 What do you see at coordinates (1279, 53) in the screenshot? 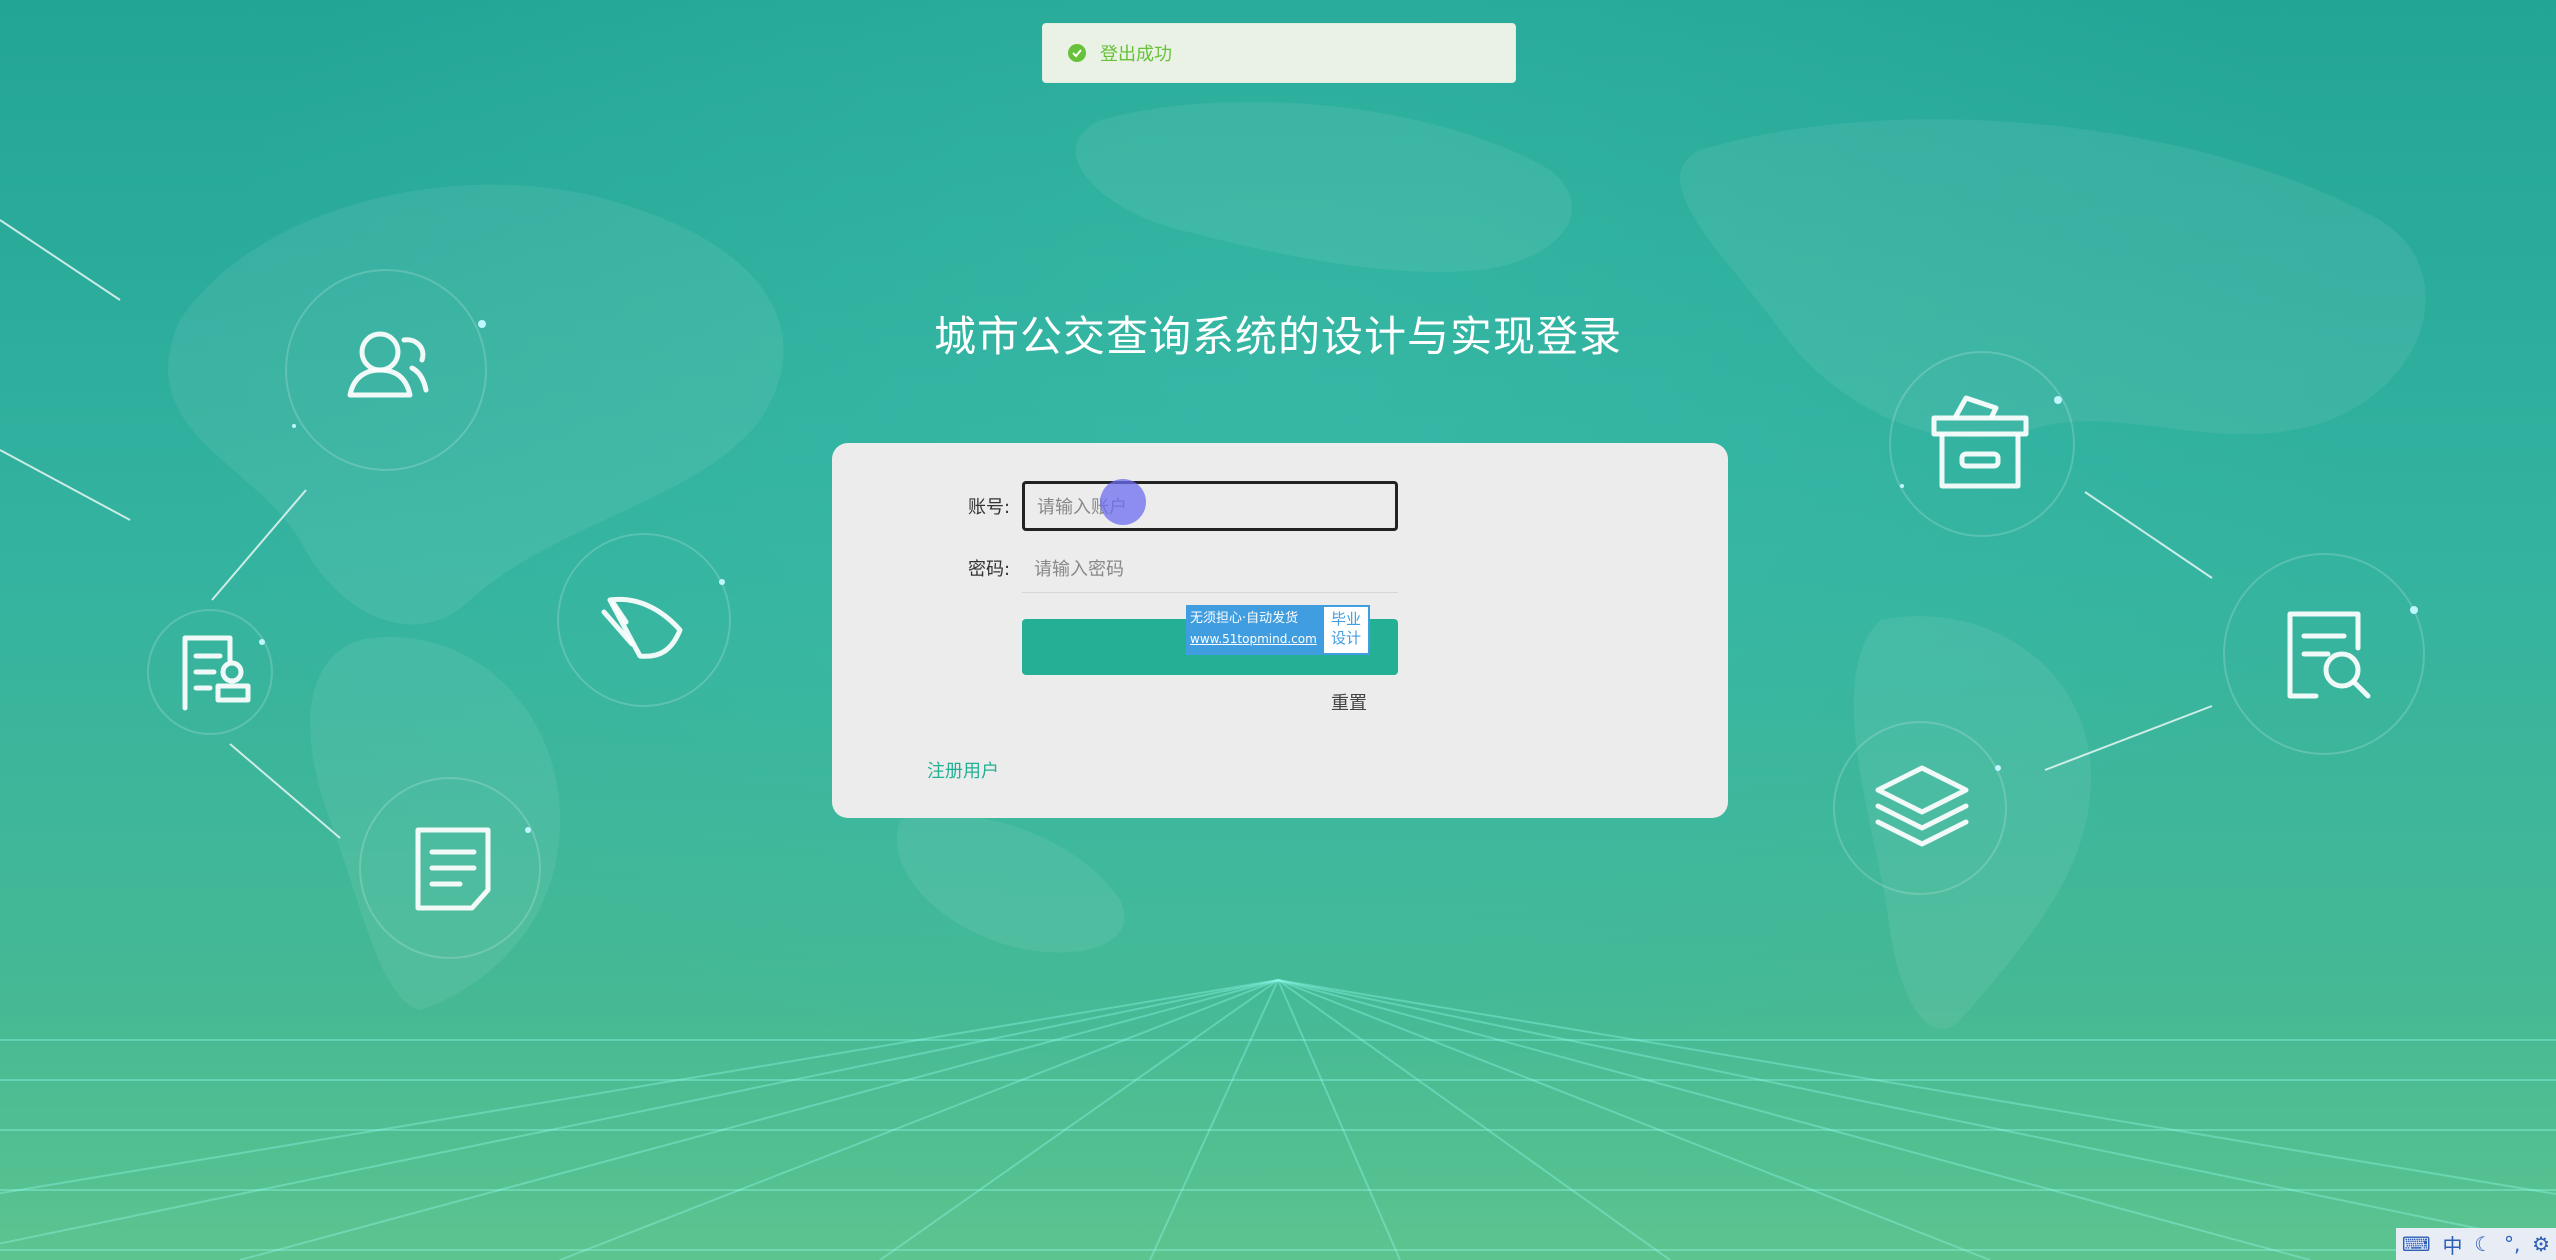
I see `toast-notification: 登出成功` at bounding box center [1279, 53].